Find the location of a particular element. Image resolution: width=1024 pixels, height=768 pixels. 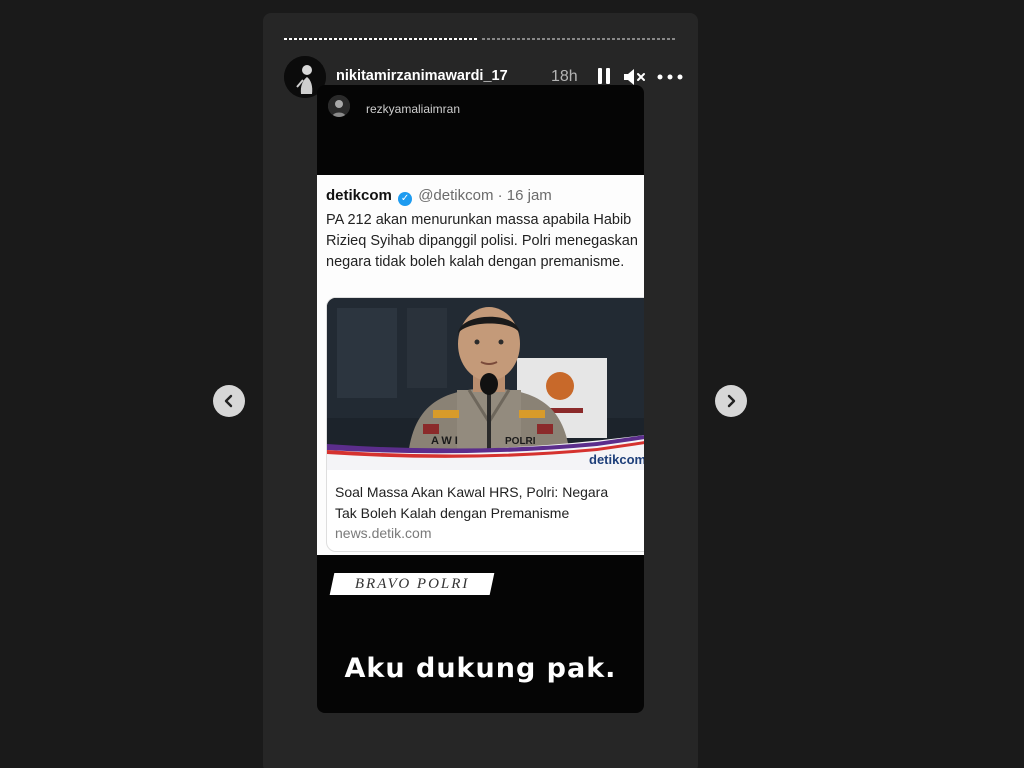

bravo-polri-sticker: BRAVO POLRI is located at coordinates (412, 584).